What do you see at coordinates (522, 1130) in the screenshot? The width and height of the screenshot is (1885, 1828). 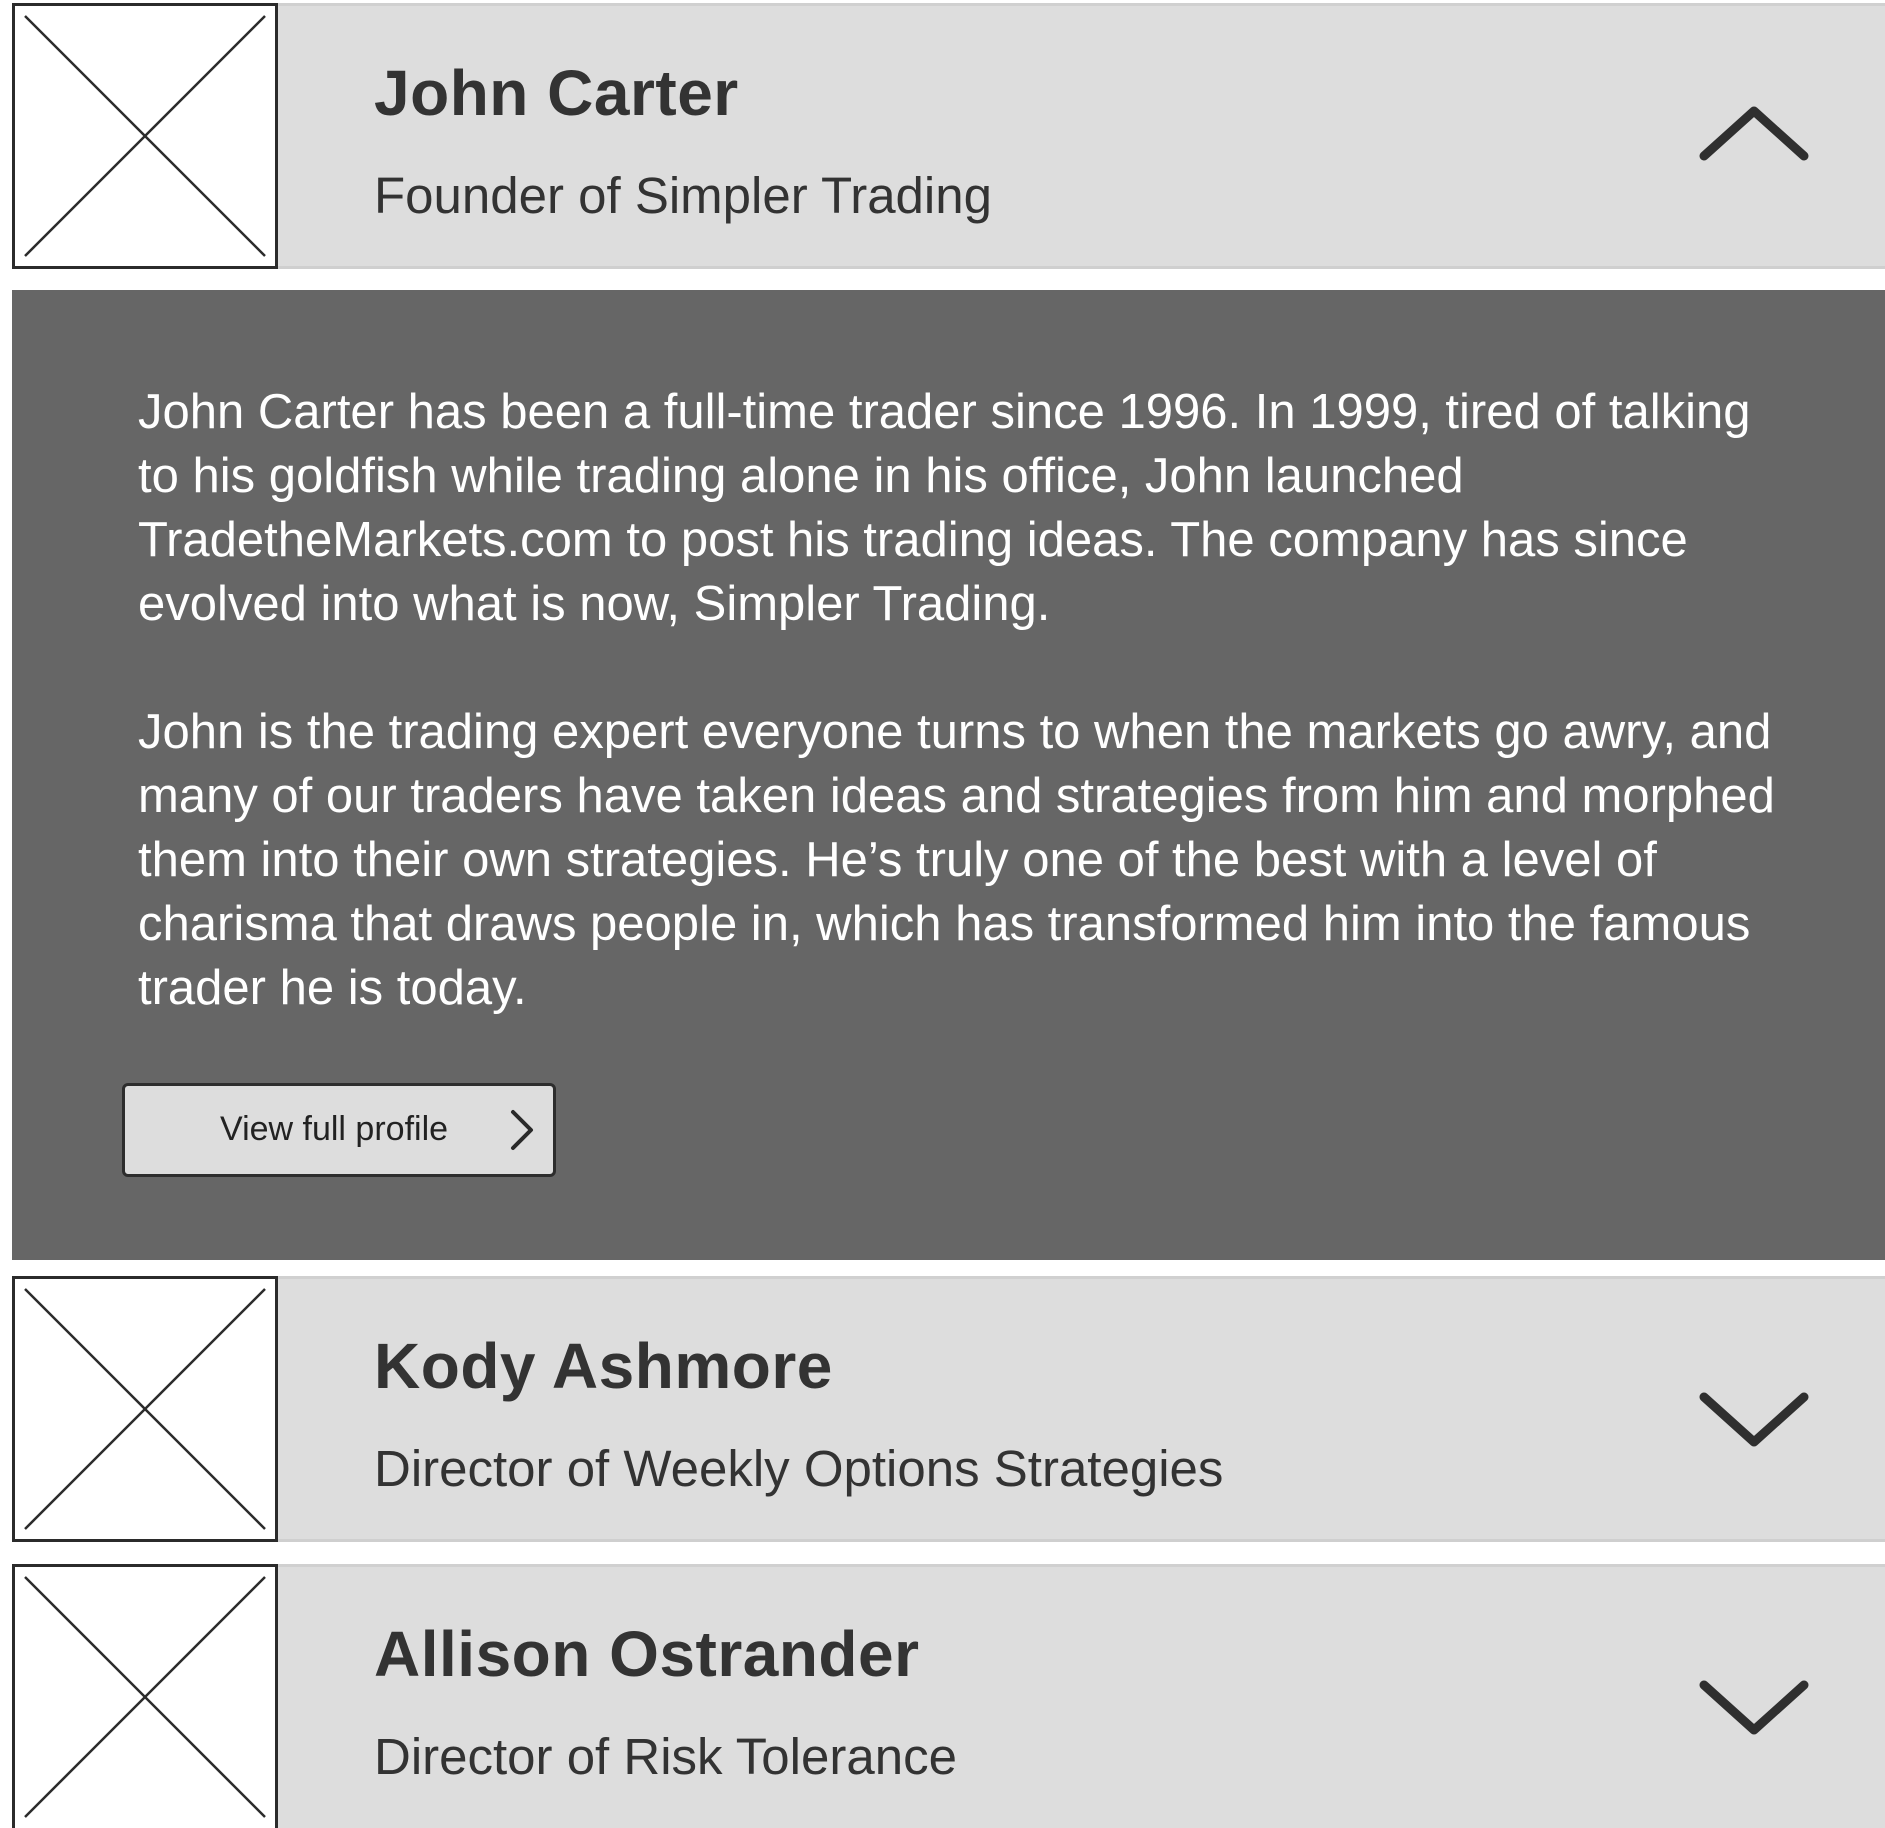 I see `chevron-right-icon` at bounding box center [522, 1130].